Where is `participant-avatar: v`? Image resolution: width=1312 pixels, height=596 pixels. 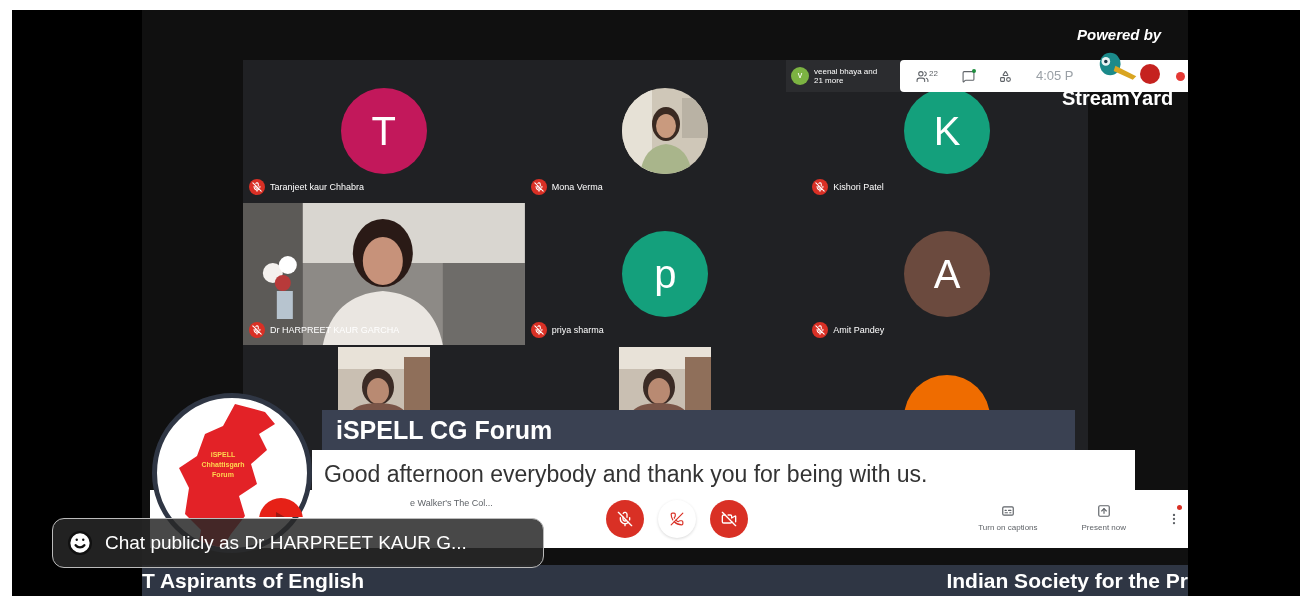 participant-avatar: v is located at coordinates (800, 76).